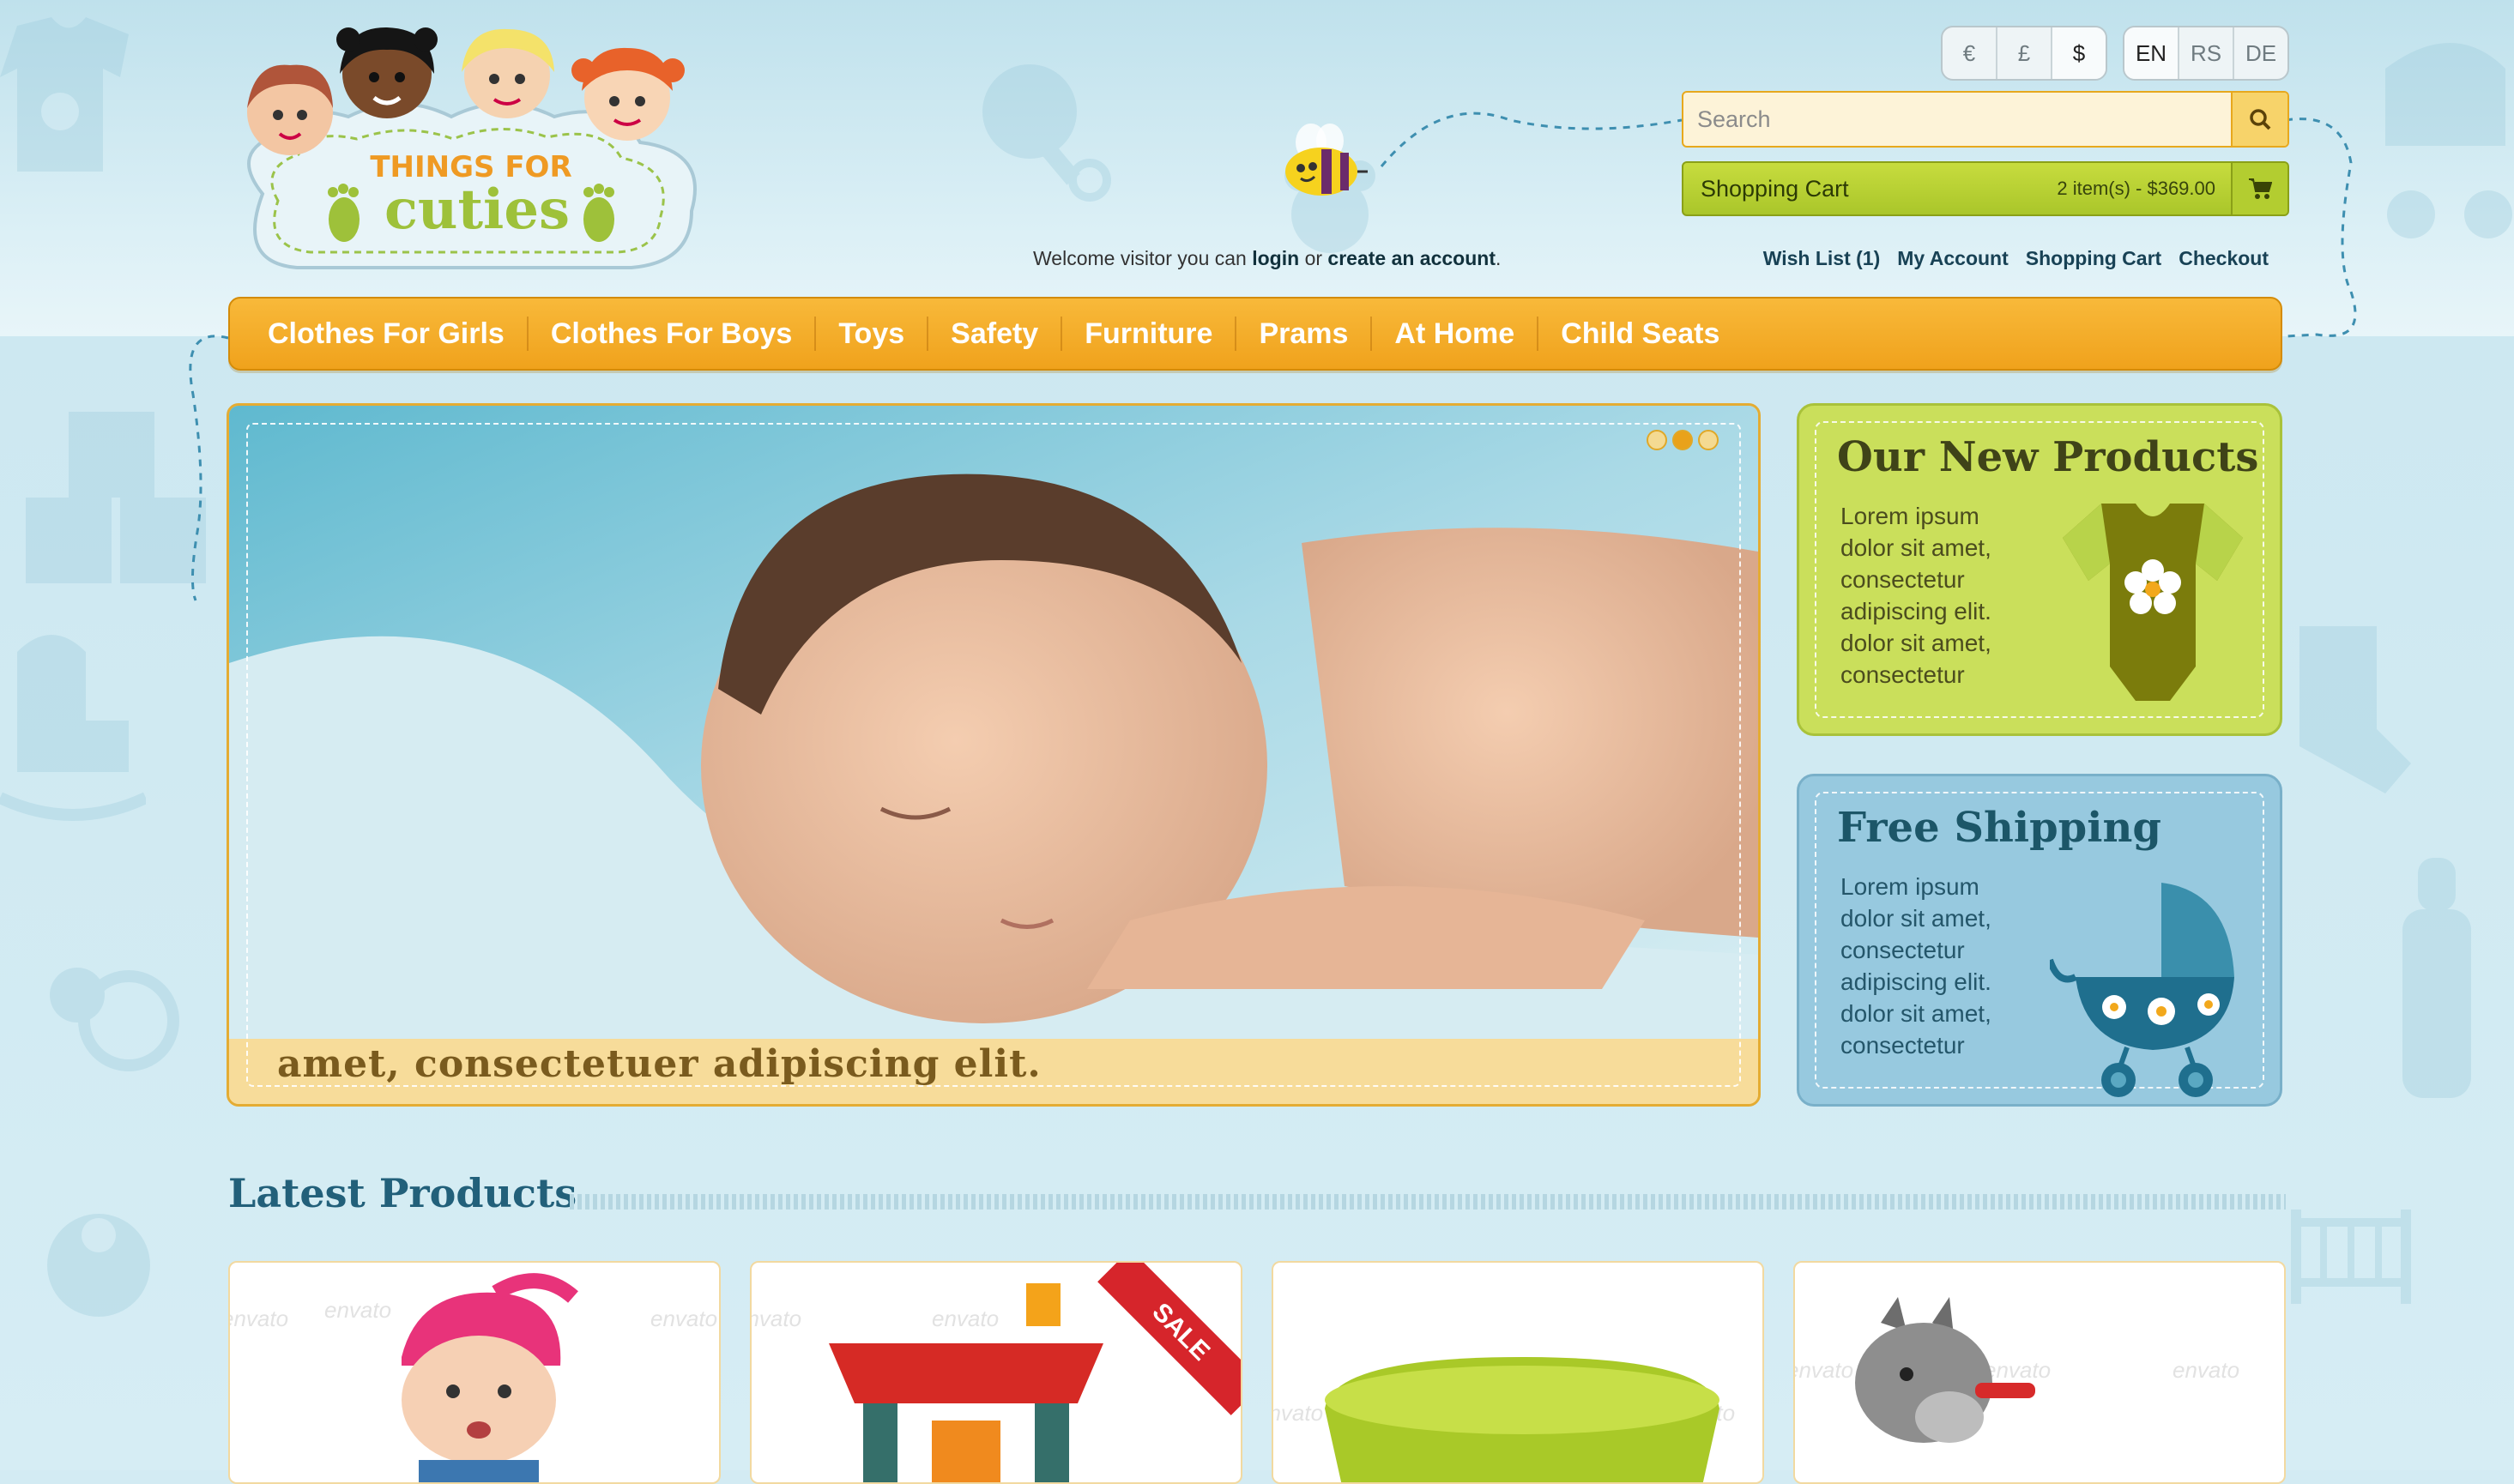  What do you see at coordinates (1522, 1419) in the screenshot?
I see `green-potty-image` at bounding box center [1522, 1419].